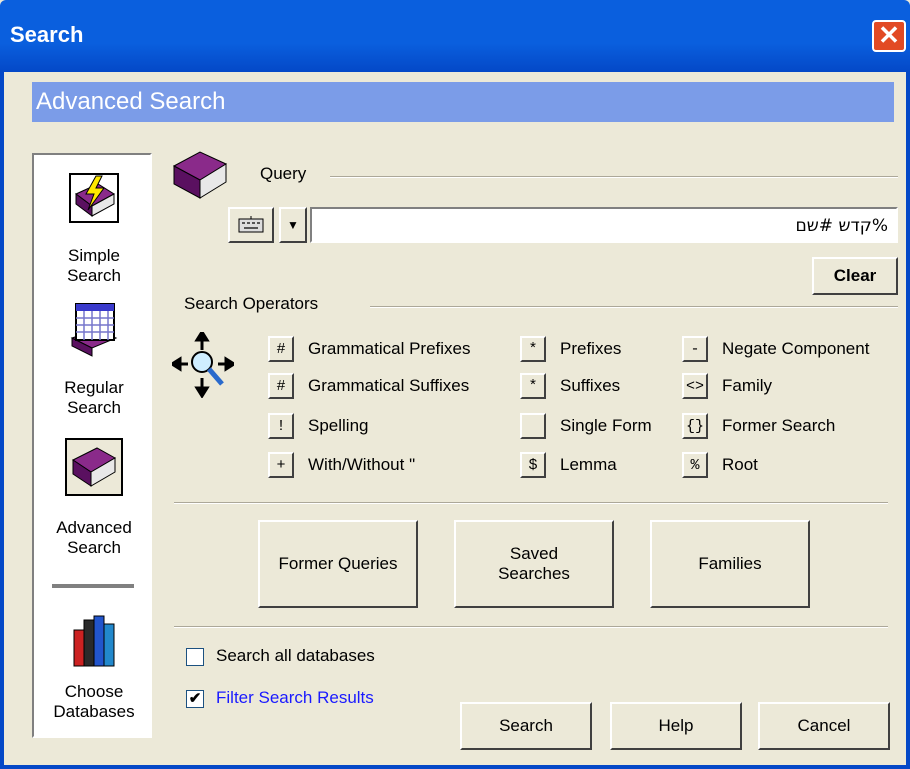  I want to click on lightning-book-icon, so click(94, 198).